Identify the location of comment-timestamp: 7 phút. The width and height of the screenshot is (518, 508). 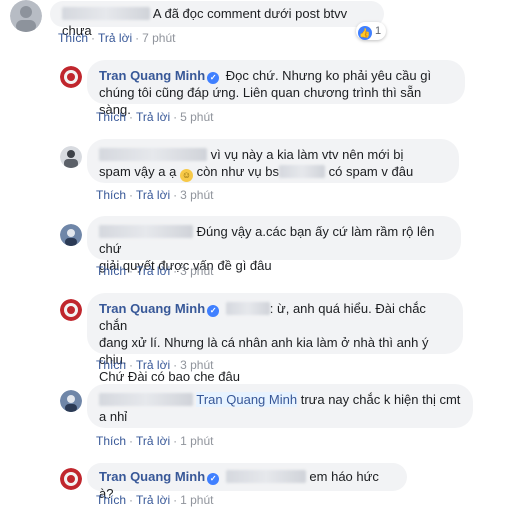
(158, 38).